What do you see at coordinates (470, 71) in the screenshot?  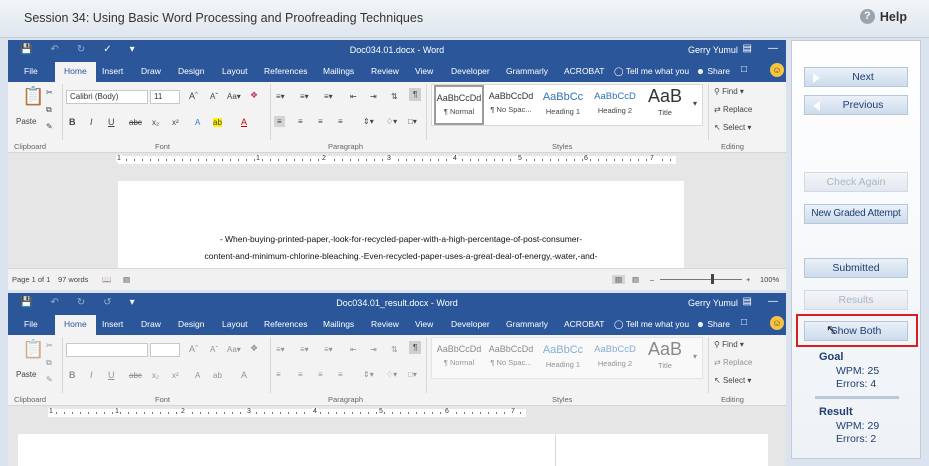 I see `tab-developer: Developer` at bounding box center [470, 71].